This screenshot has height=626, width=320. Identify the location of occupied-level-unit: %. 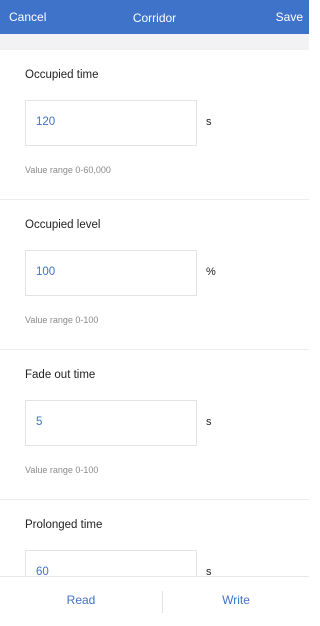
(211, 272).